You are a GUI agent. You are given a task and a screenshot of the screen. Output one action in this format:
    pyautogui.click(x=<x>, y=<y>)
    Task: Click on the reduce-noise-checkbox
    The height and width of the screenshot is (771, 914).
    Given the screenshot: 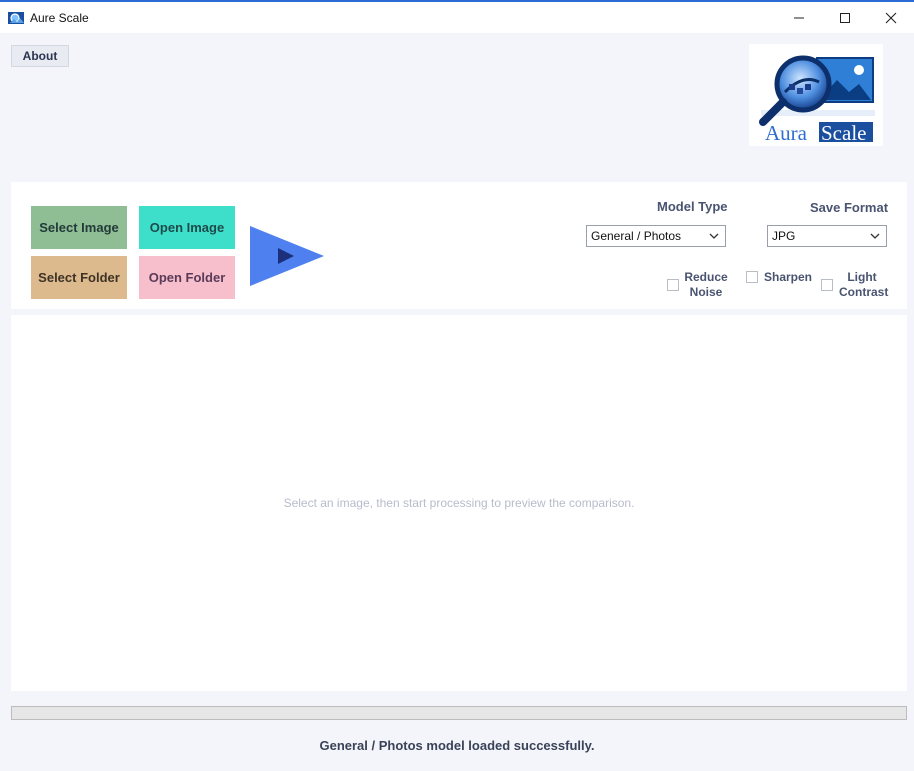 What is the action you would take?
    pyautogui.click(x=673, y=285)
    